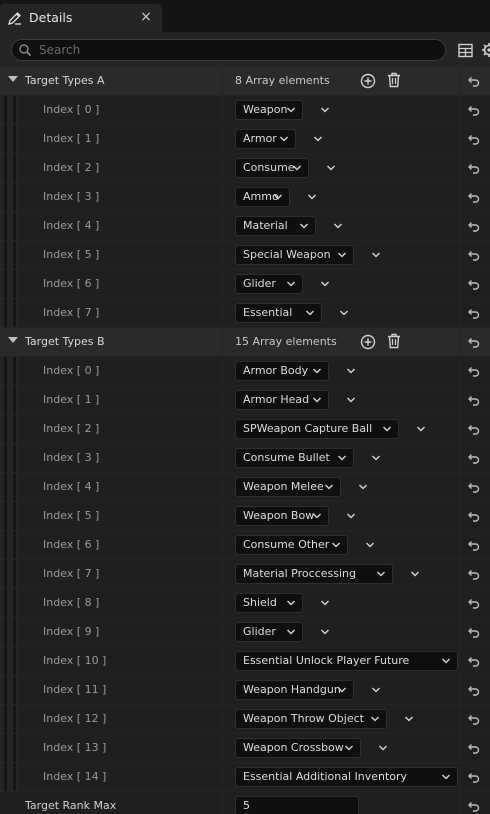  I want to click on enum-dropdown: Essential, so click(278, 313).